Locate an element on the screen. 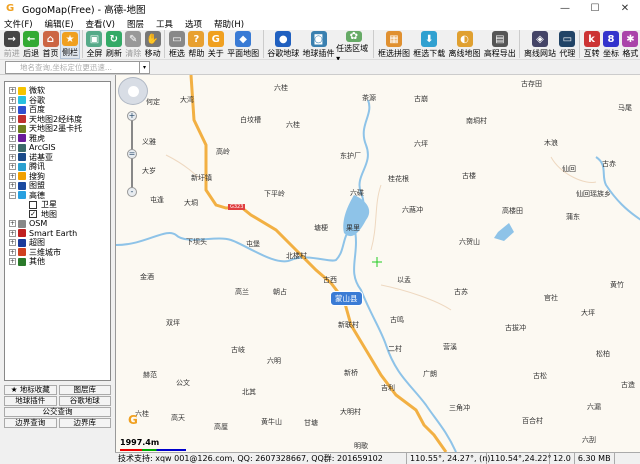 This screenshot has width=640, height=464. zoom-slider: + = - is located at coordinates (132, 156).